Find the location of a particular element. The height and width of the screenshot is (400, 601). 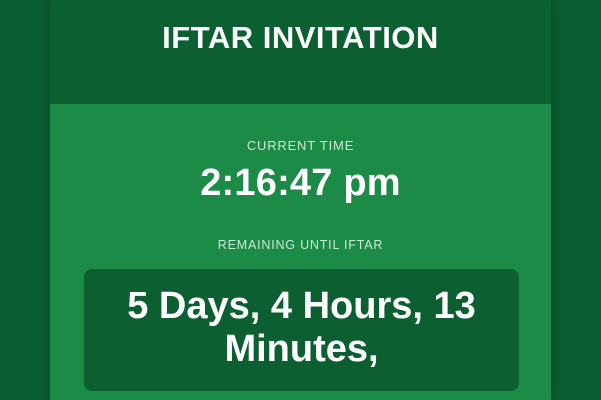

remaining-countdown-value: 5 Days, 4 Hours, 13 Minutes, is located at coordinates (301, 327).